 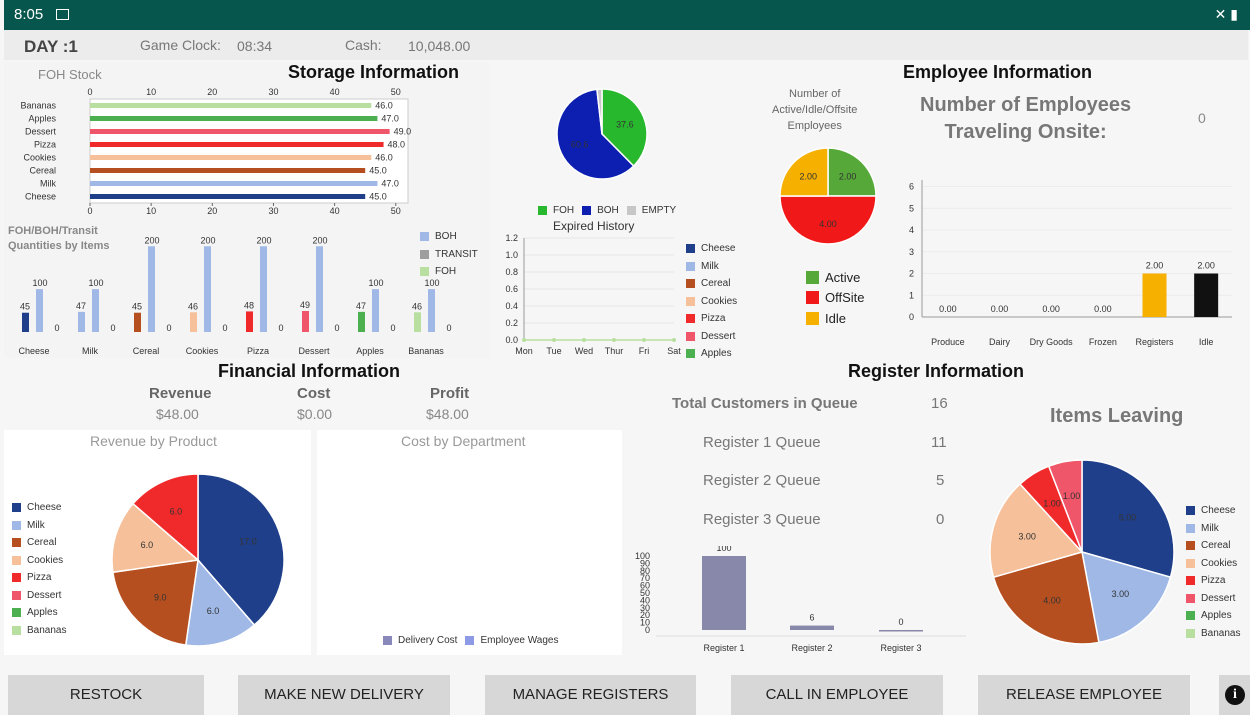 I want to click on make-new-delivery-button: MAKE NEW DELIVERY, so click(x=344, y=695).